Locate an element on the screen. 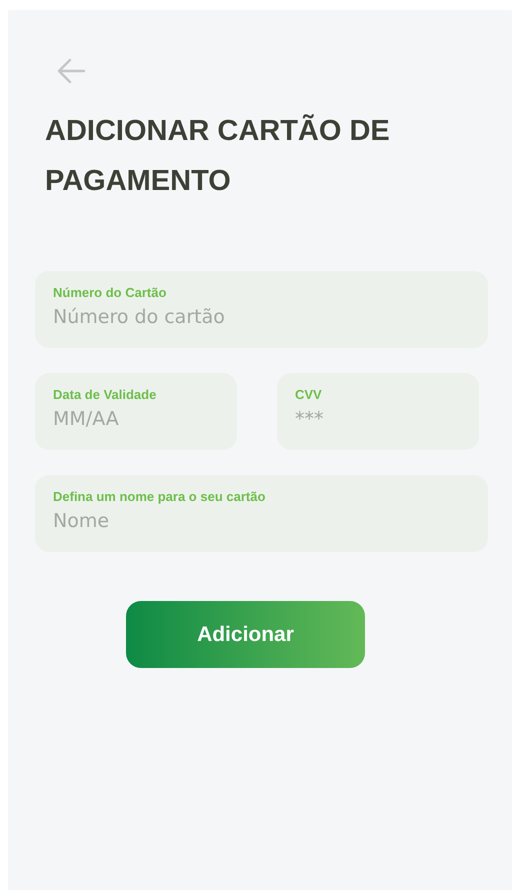  back-arrow-icon is located at coordinates (71, 71).